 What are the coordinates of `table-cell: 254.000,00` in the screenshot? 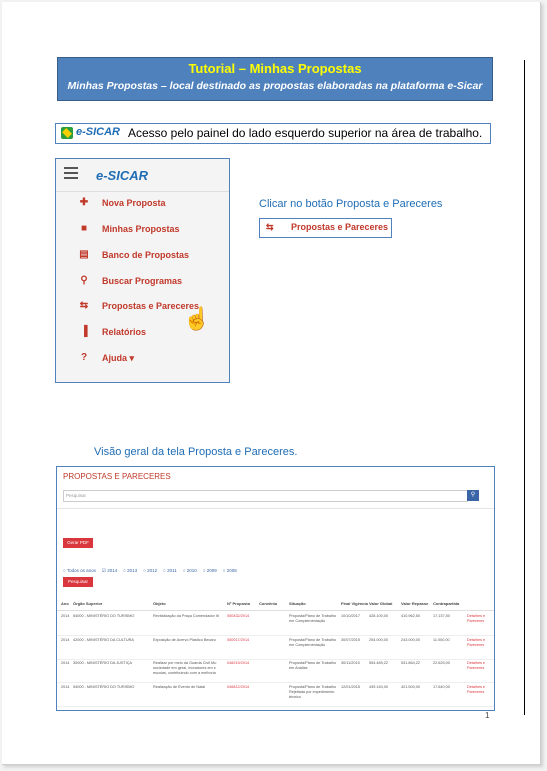 It's located at (379, 640).